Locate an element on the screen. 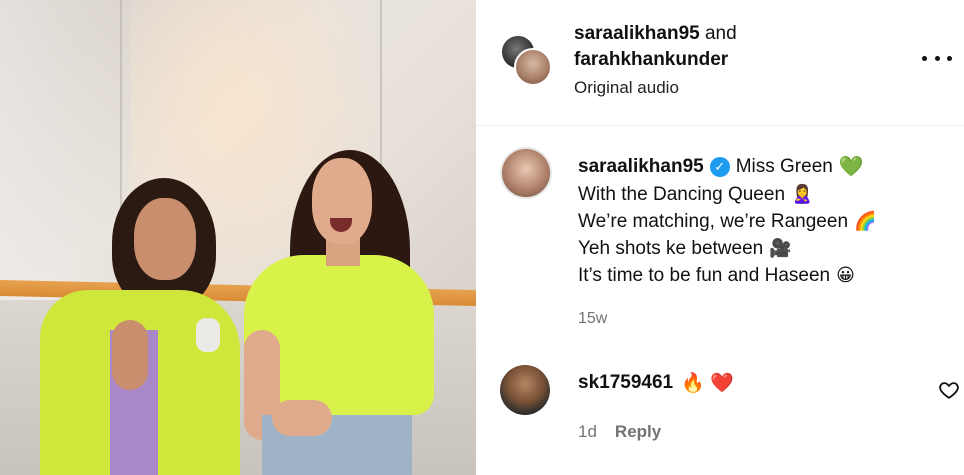 The image size is (964, 475). green-heart-emoji: 💚 is located at coordinates (851, 167).